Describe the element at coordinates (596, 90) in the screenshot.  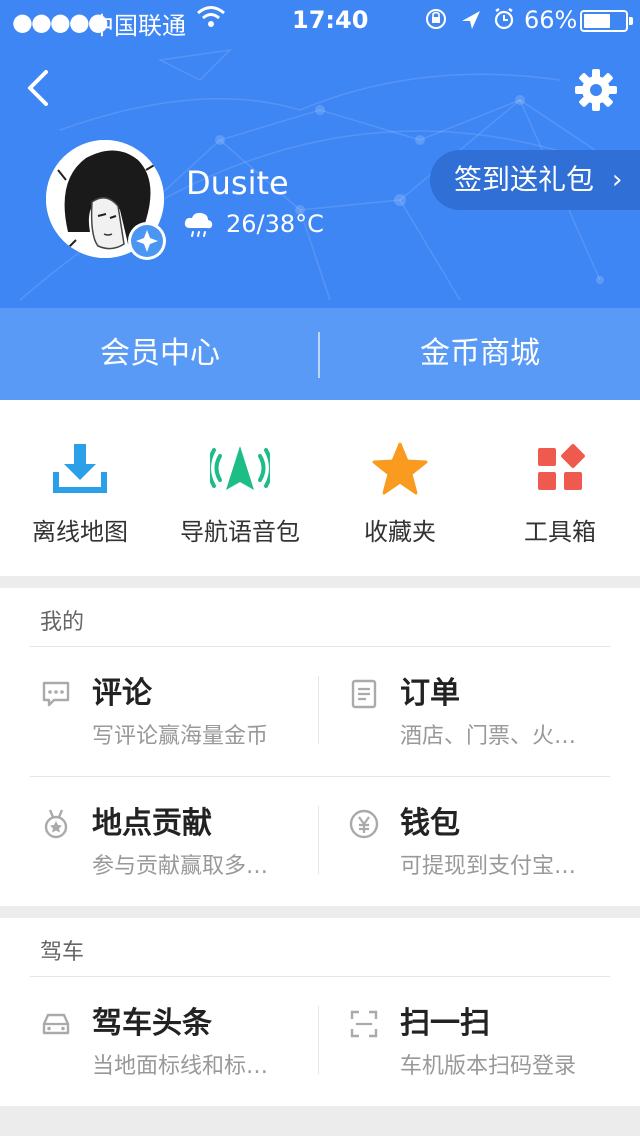
I see `settings-gear-icon` at that location.